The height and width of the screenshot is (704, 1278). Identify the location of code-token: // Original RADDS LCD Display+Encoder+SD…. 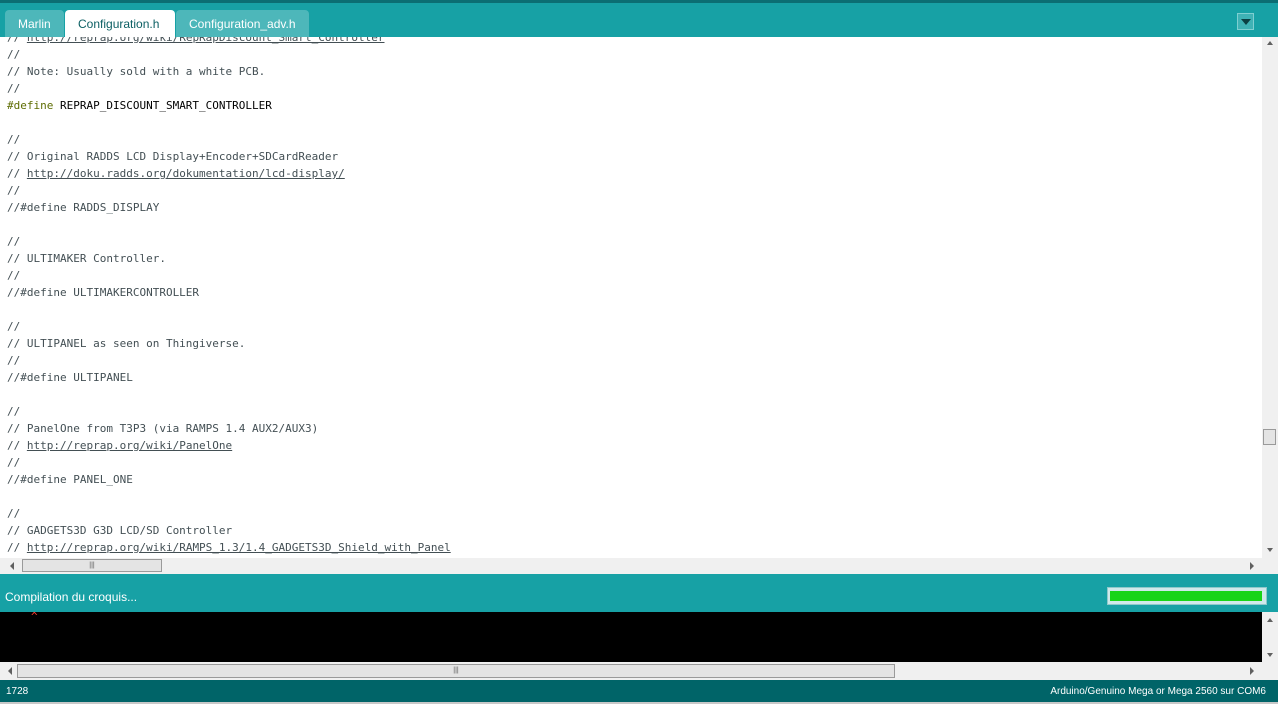
(173, 156).